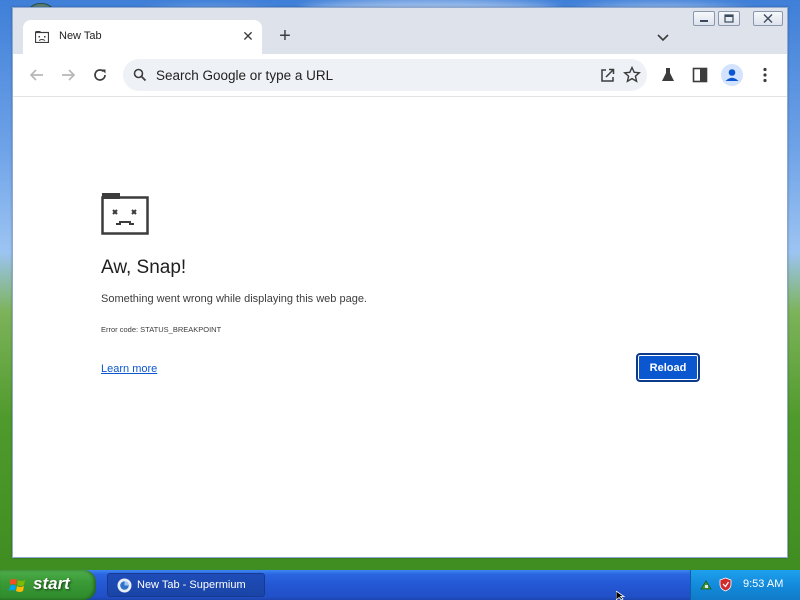  What do you see at coordinates (608, 75) in the screenshot?
I see `share-icon` at bounding box center [608, 75].